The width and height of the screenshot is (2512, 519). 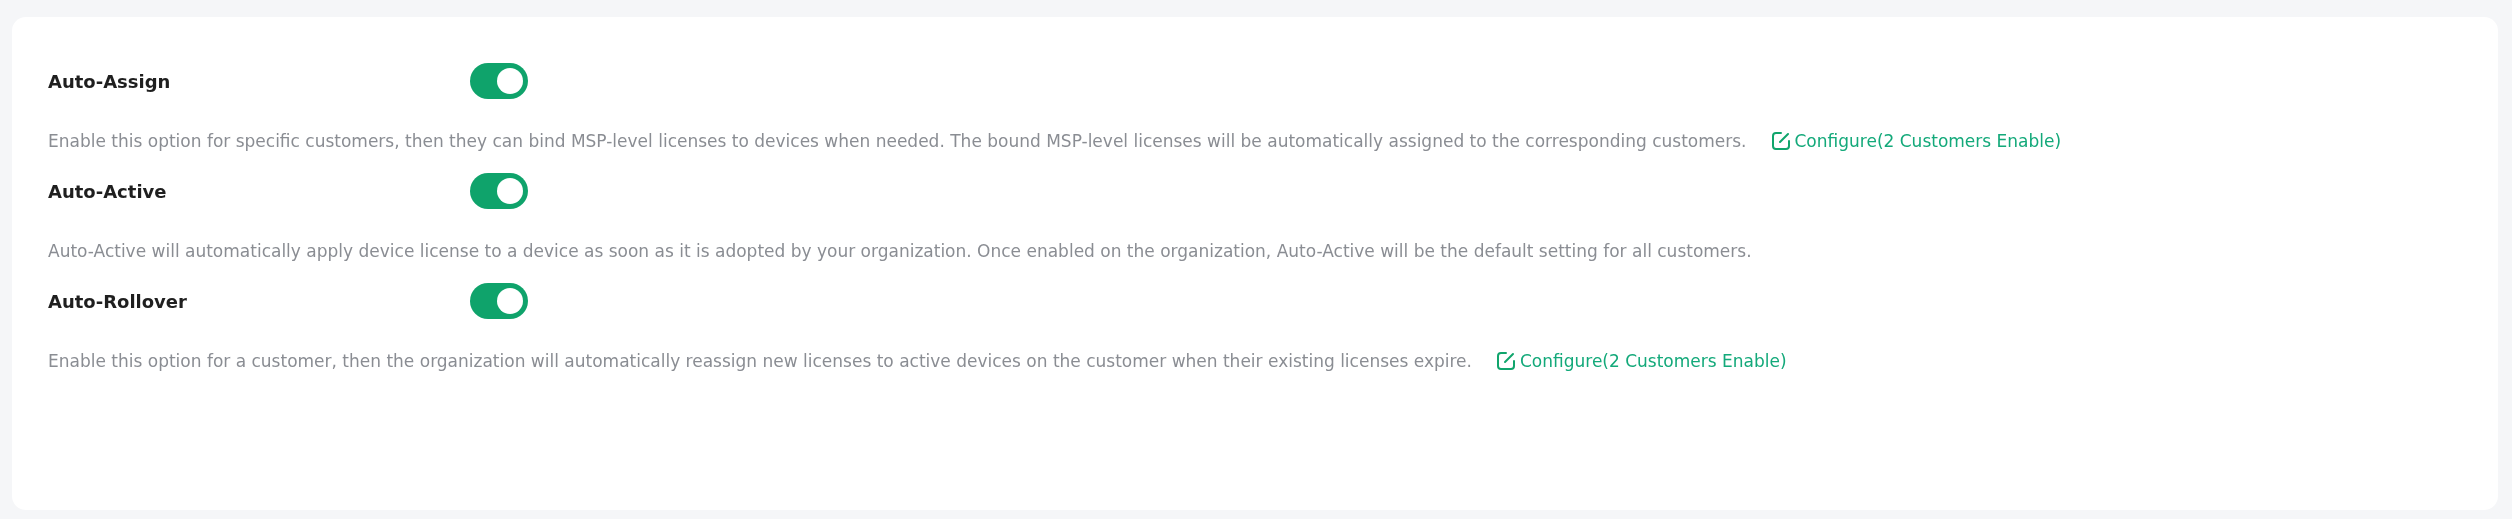 I want to click on setting-description: Enable this option for a customer, then the organization will automatically reassign new licenses to active devices on the customer when their existing licenses expire., so click(x=760, y=361).